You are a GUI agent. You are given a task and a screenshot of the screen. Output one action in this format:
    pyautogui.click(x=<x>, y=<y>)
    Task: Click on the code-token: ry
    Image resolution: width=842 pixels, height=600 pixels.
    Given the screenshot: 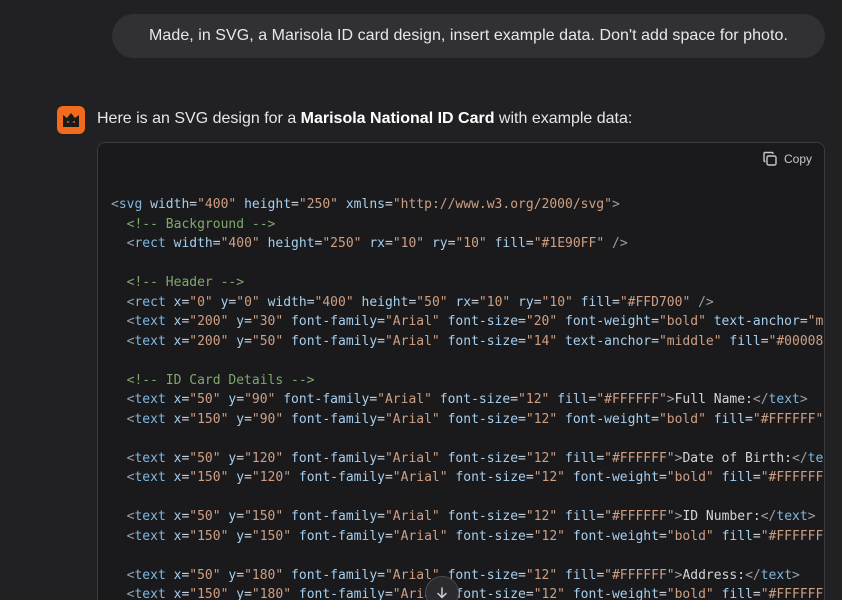 What is the action you would take?
    pyautogui.click(x=526, y=302)
    